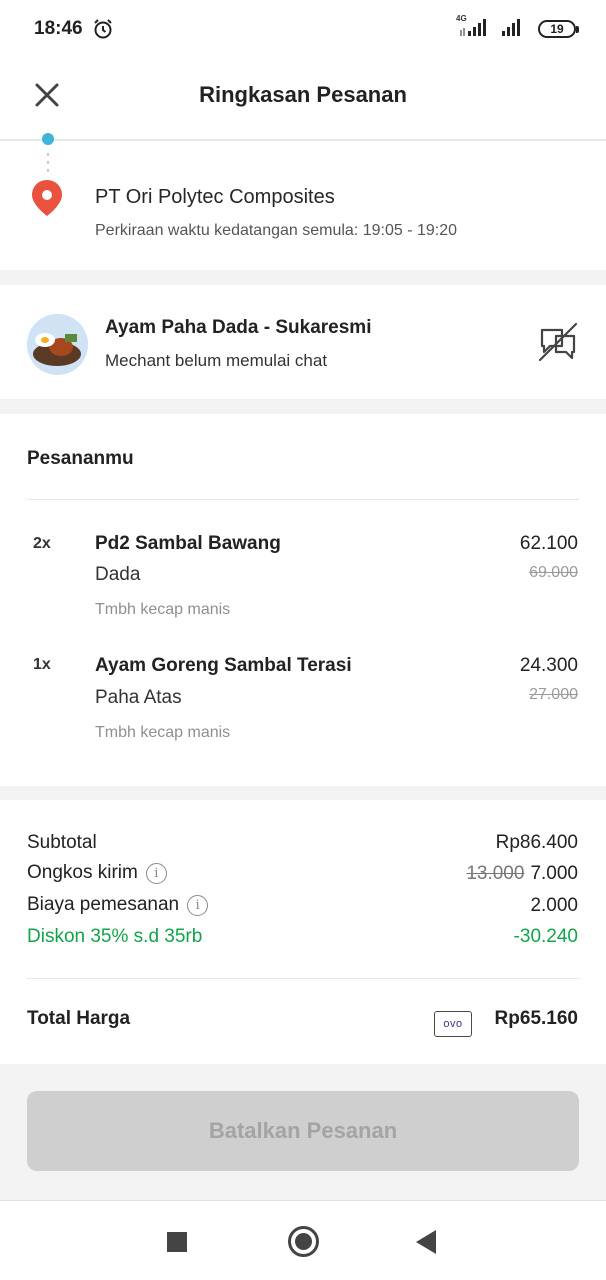 The height and width of the screenshot is (1280, 606). I want to click on status-indicators: 4G 19, so click(517, 26).